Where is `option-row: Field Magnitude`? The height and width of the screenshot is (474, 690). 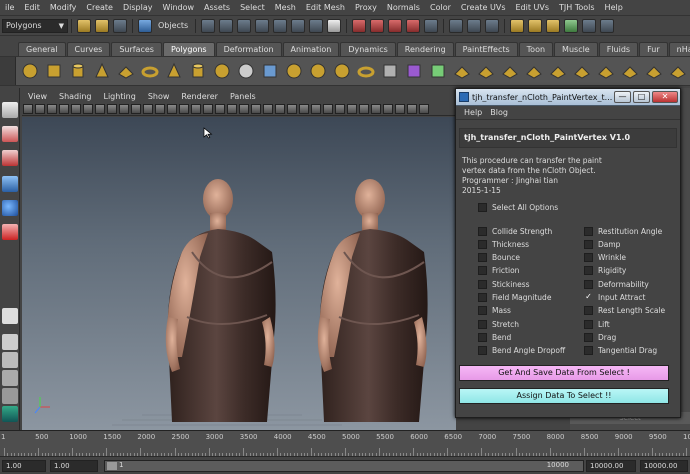
option-row: Field Magnitude is located at coordinates (514, 298).